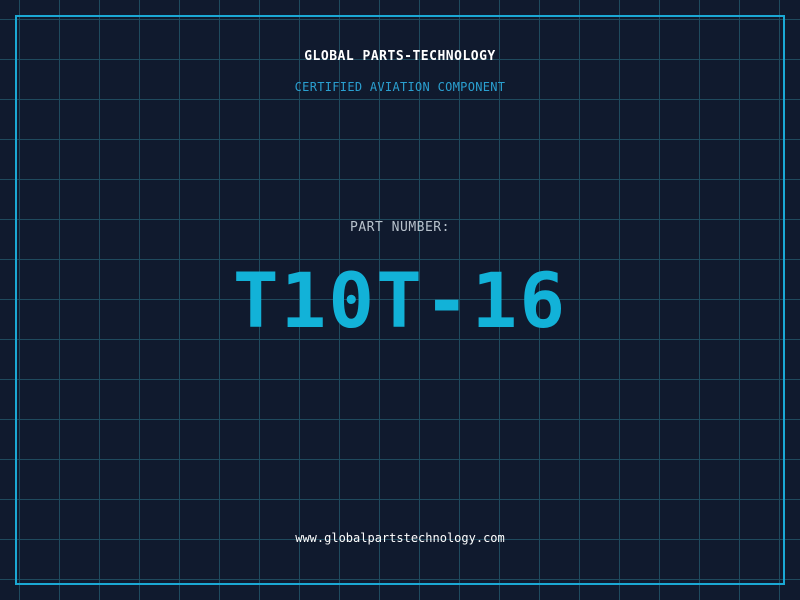 The height and width of the screenshot is (600, 800). What do you see at coordinates (400, 227) in the screenshot?
I see `part-number-label: PART NUMBER:` at bounding box center [400, 227].